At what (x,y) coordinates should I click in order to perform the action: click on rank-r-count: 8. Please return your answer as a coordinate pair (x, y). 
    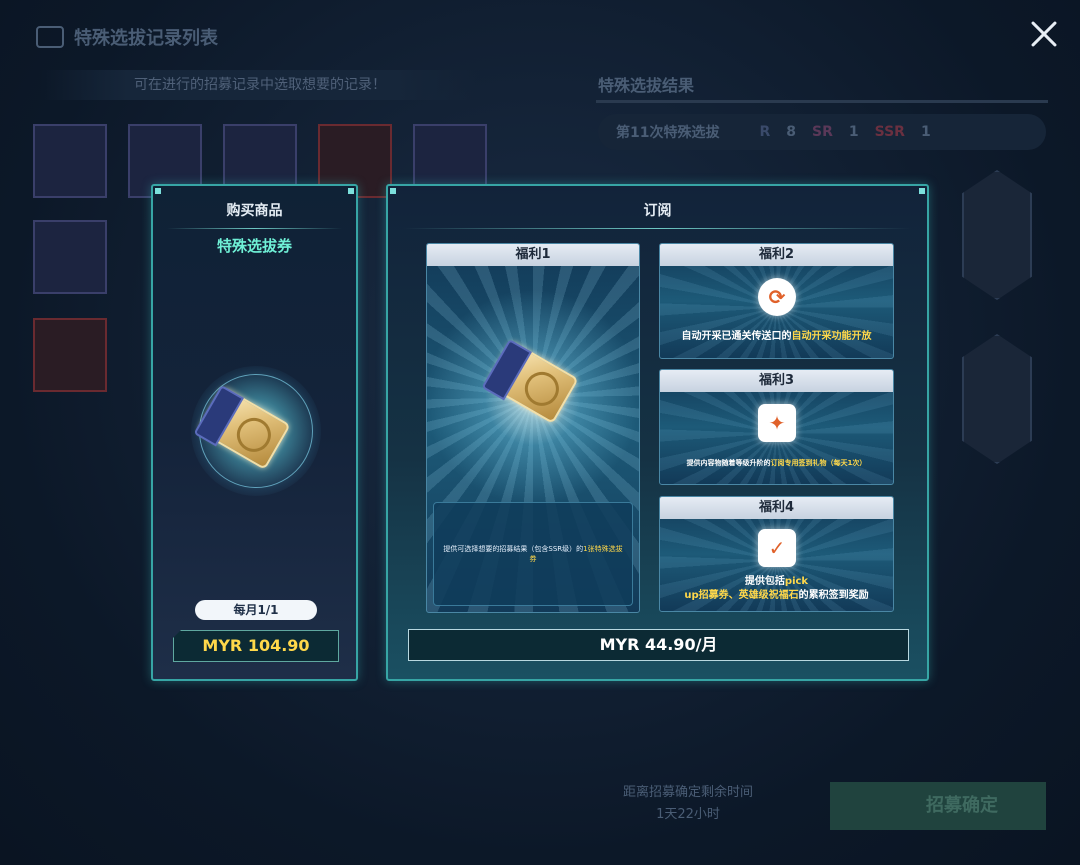
    Looking at the image, I should click on (791, 132).